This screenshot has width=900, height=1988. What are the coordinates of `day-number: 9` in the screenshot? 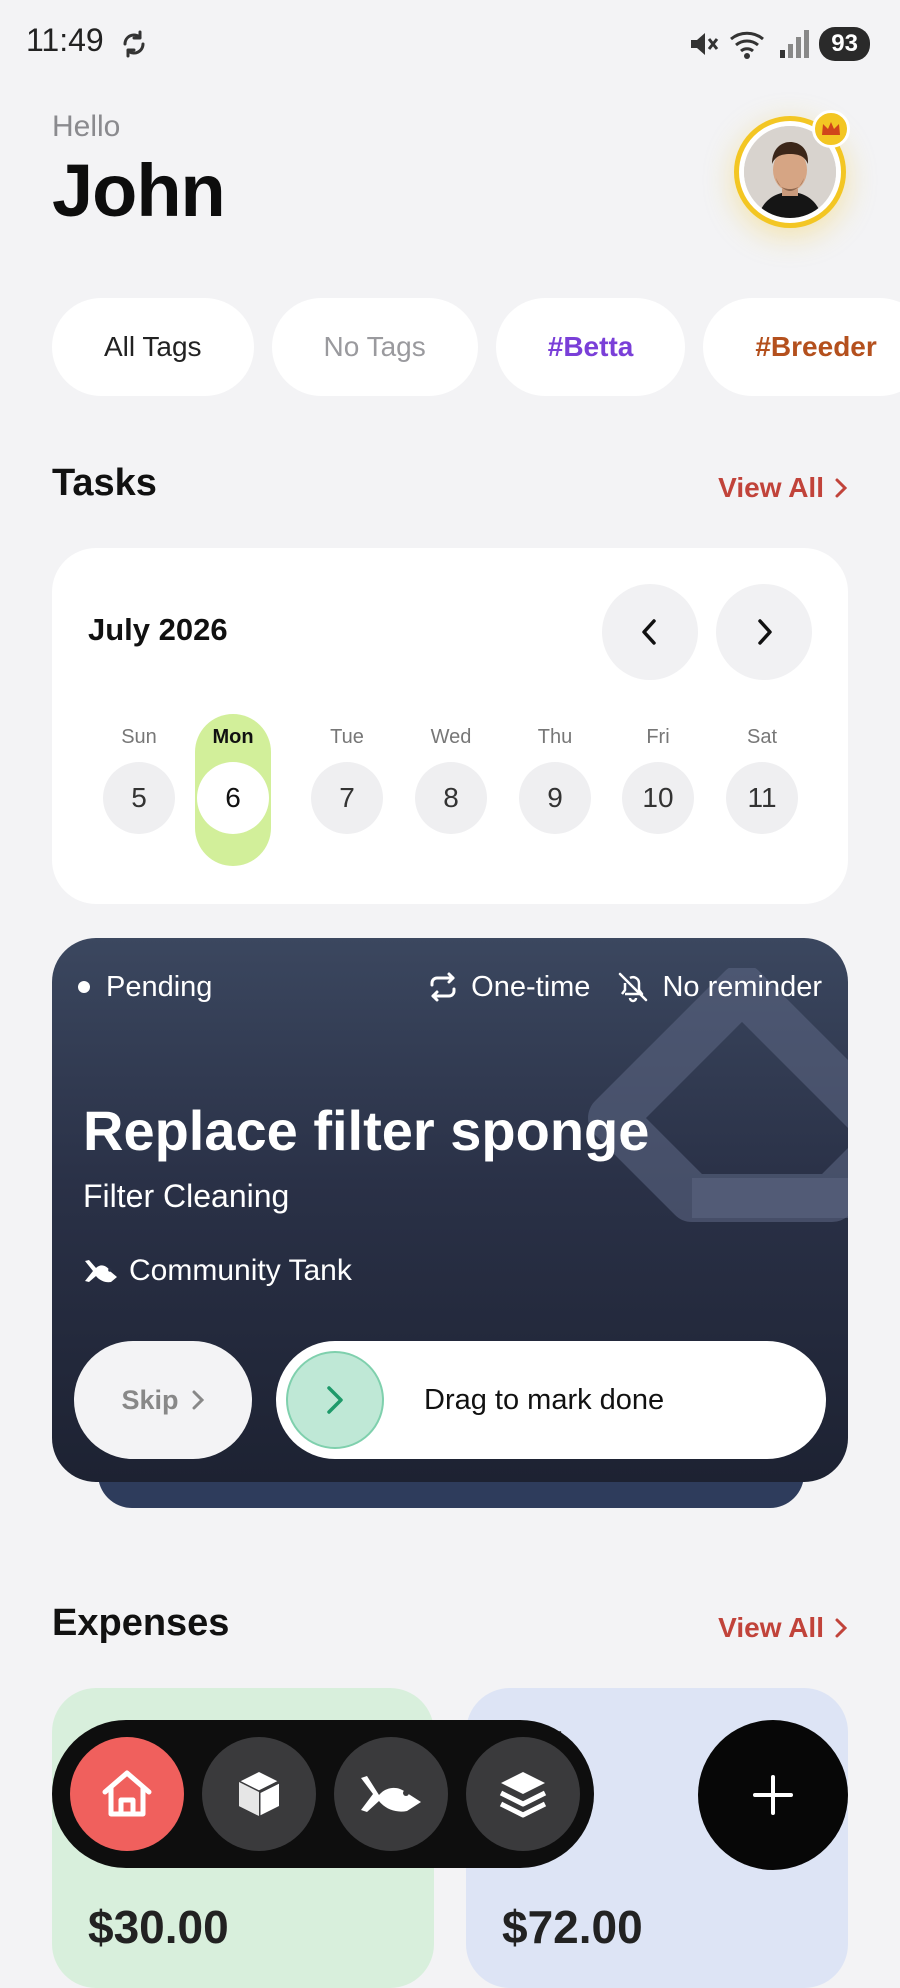 It's located at (555, 798).